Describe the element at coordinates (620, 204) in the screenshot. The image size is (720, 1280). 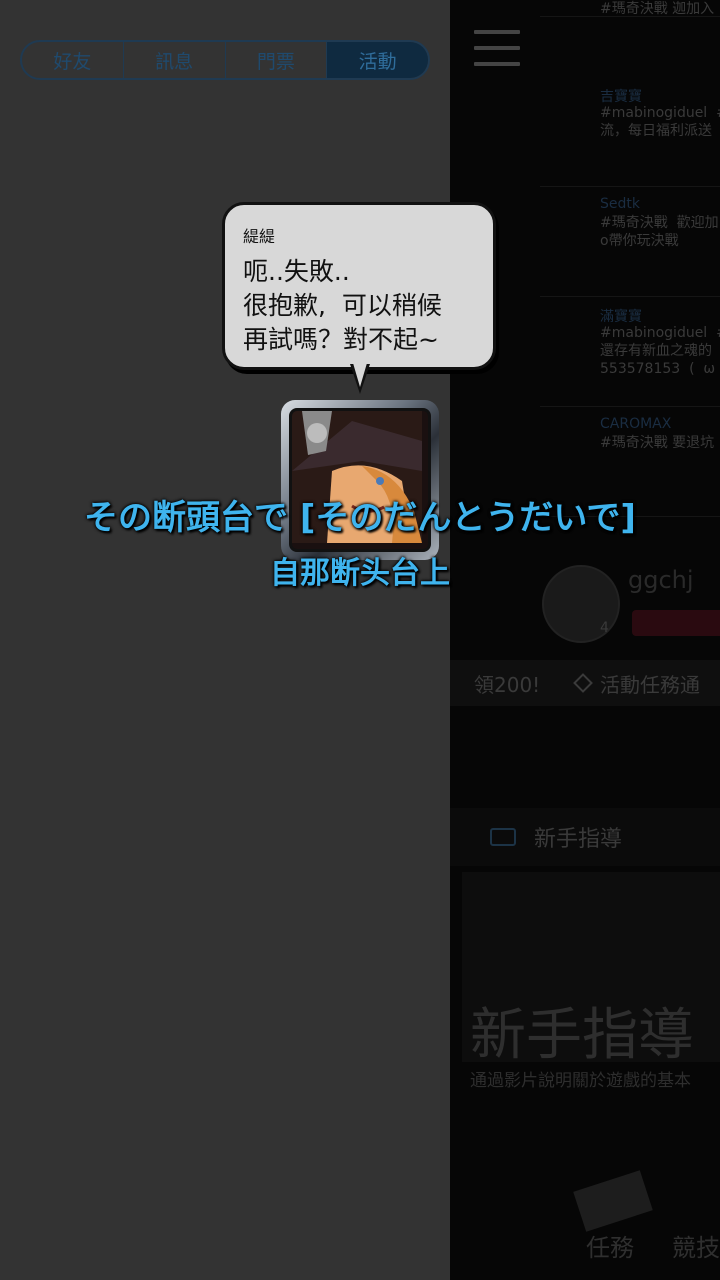
I see `feed-author: Sedtk` at that location.